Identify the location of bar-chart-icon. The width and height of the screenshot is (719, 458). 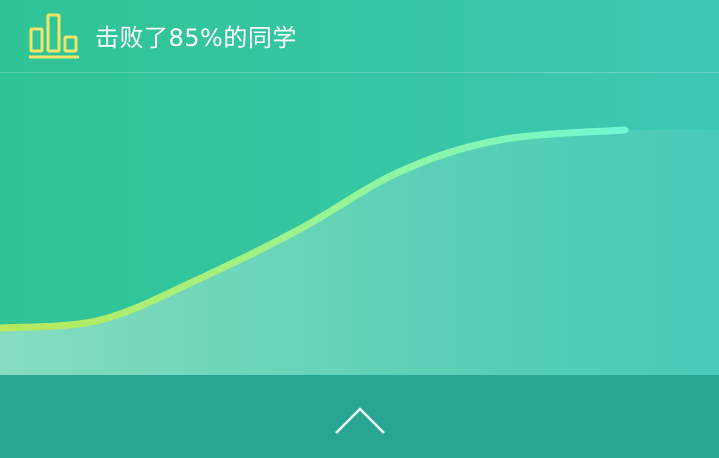
(54, 36).